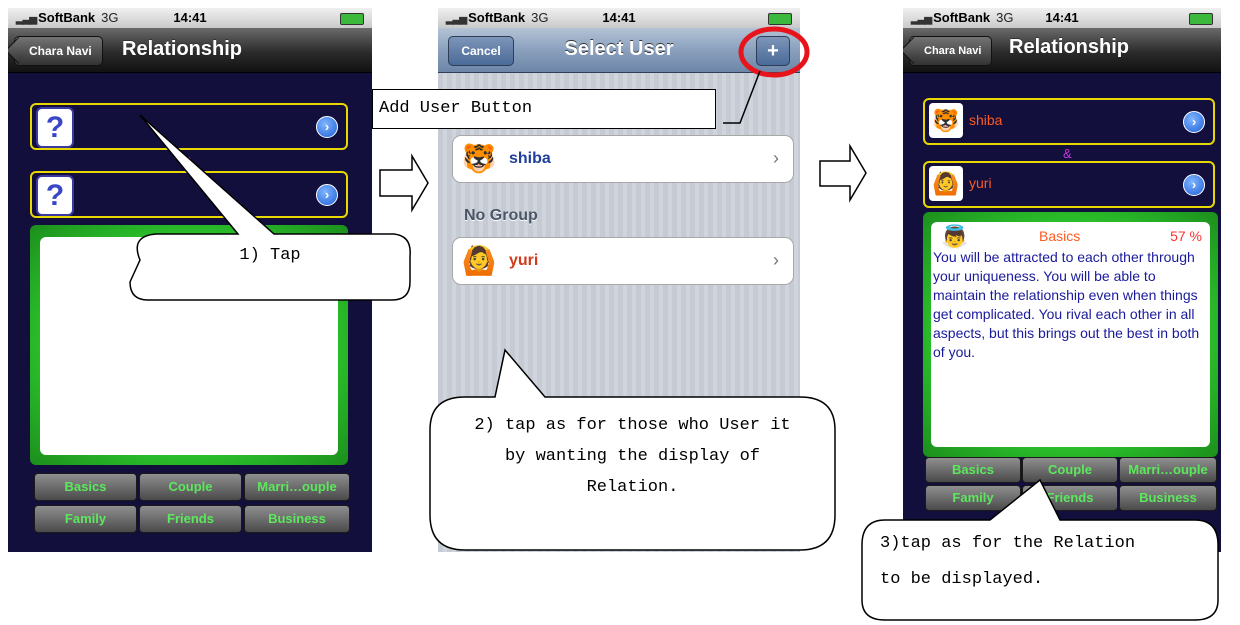  I want to click on second-user-selector: ? ›, so click(189, 194).